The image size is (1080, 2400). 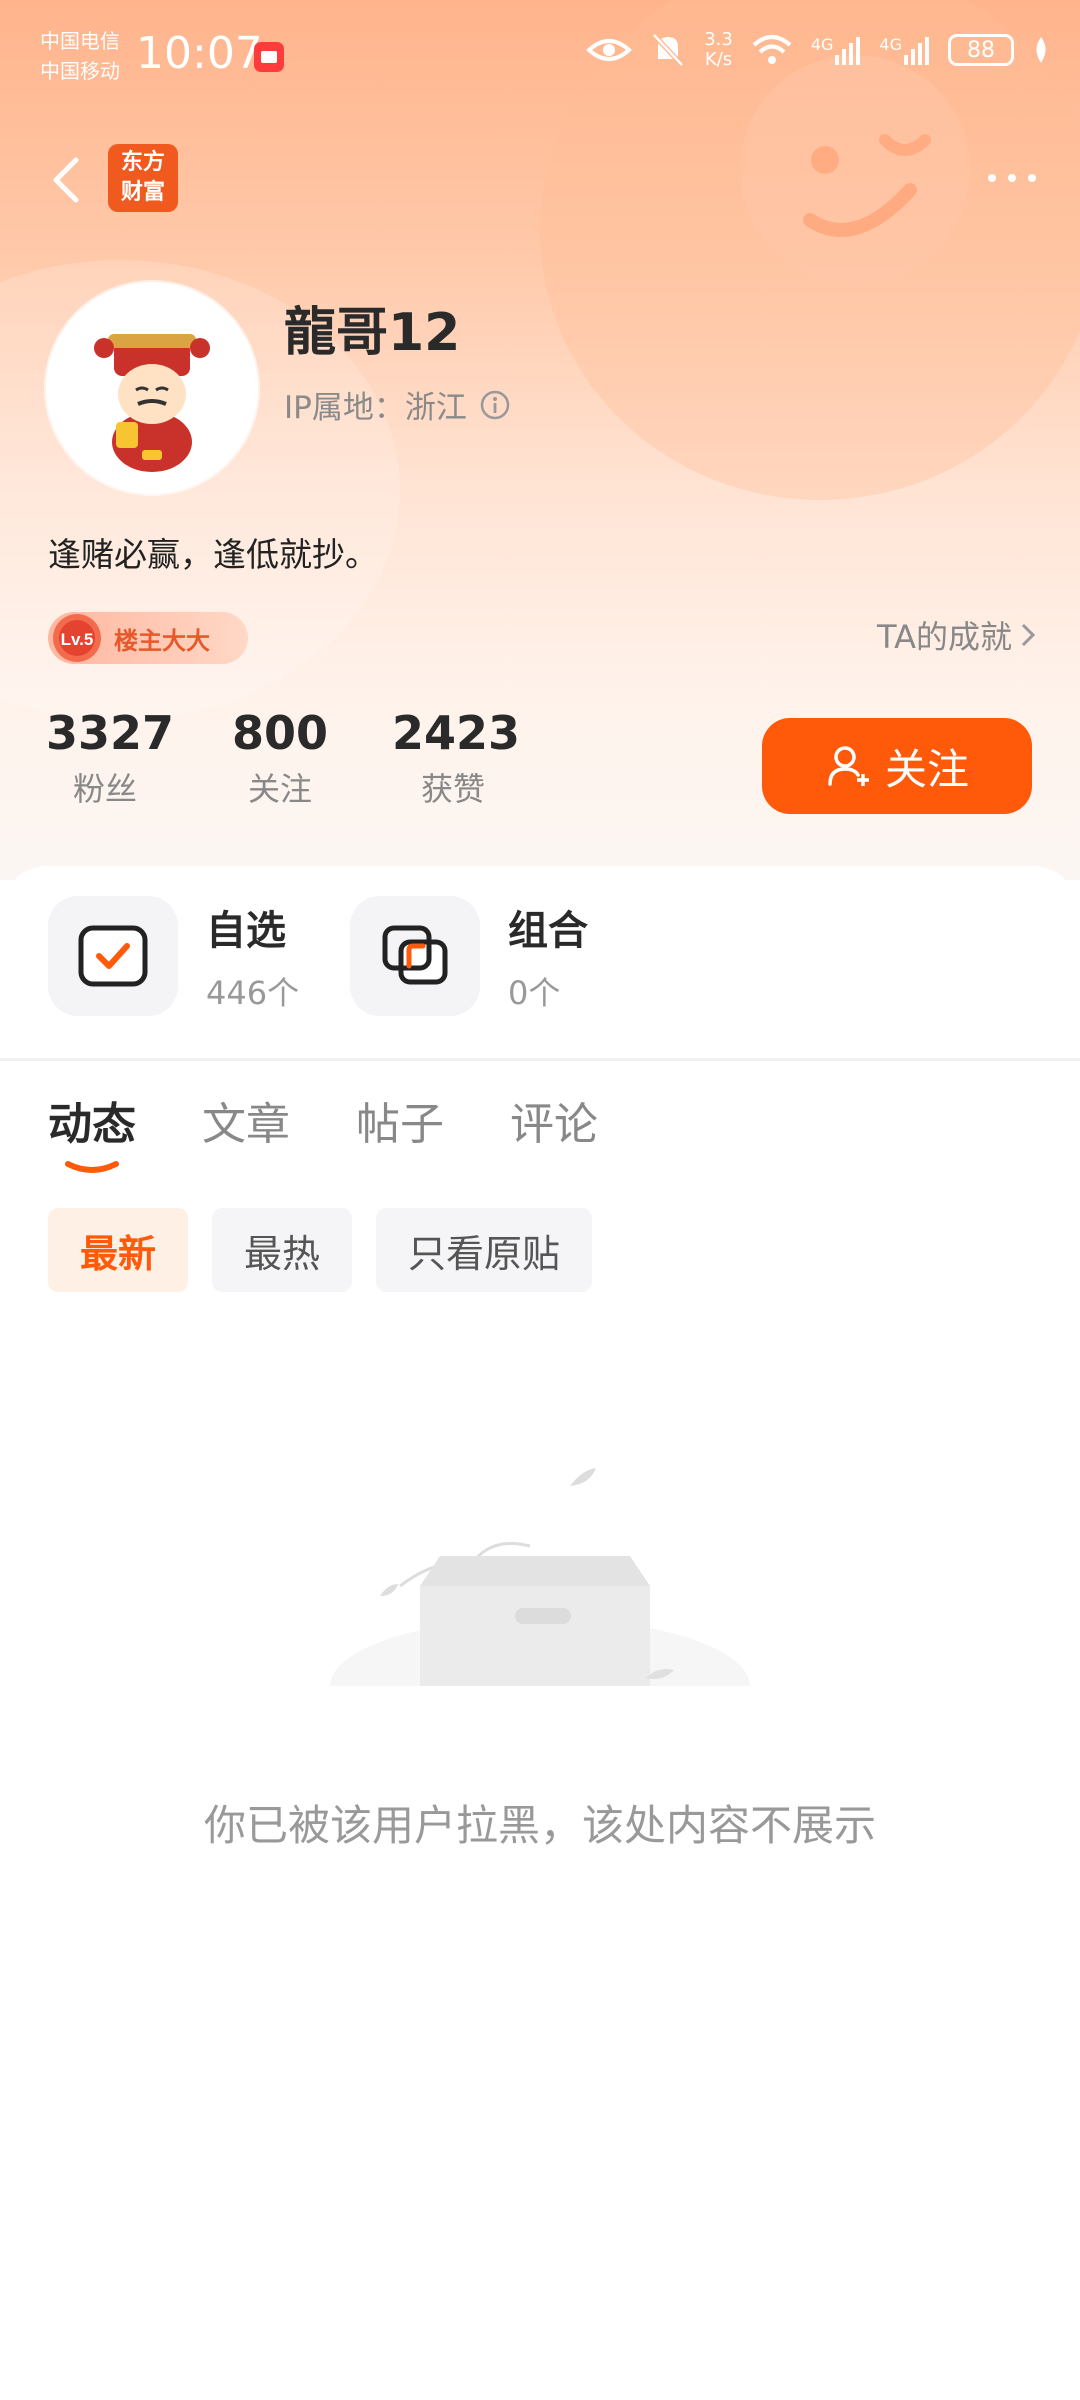 What do you see at coordinates (279, 789) in the screenshot?
I see `stat-following-label: 关注` at bounding box center [279, 789].